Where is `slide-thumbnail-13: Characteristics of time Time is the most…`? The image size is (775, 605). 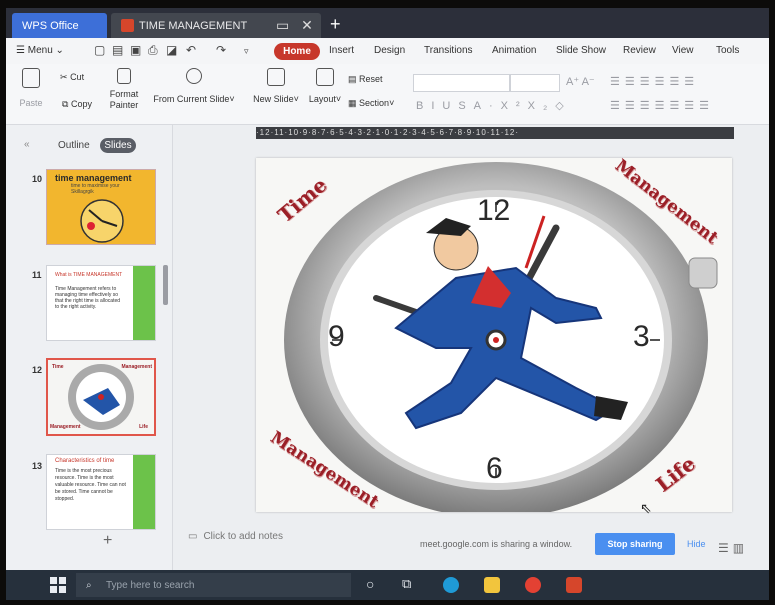
slide-thumbnail-13: Characteristics of time Time is the most… is located at coordinates (101, 492).